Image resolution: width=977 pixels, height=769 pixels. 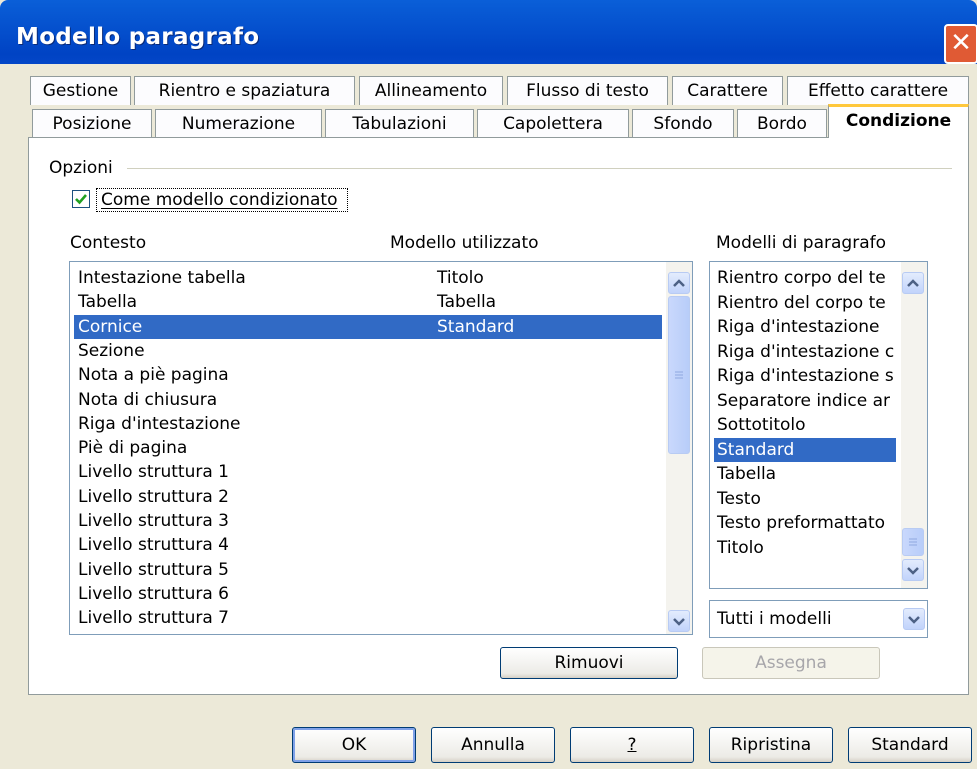 What do you see at coordinates (368, 545) in the screenshot?
I see `context-row: Livello struttura 4` at bounding box center [368, 545].